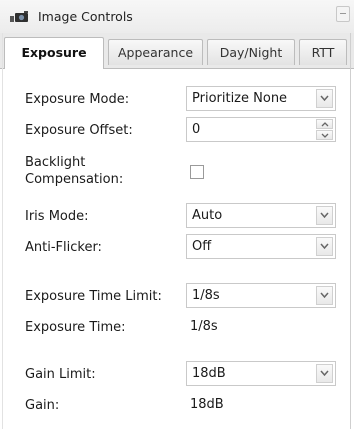 This screenshot has height=429, width=354. Describe the element at coordinates (204, 326) in the screenshot. I see `exposure-time-value: 1/8s` at that location.